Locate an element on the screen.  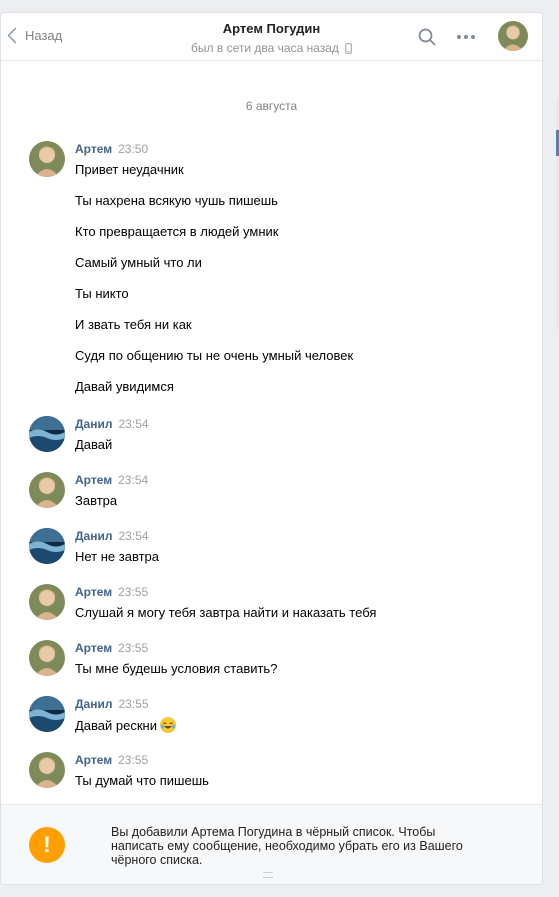
message-text: Давай рескни is located at coordinates (125, 726).